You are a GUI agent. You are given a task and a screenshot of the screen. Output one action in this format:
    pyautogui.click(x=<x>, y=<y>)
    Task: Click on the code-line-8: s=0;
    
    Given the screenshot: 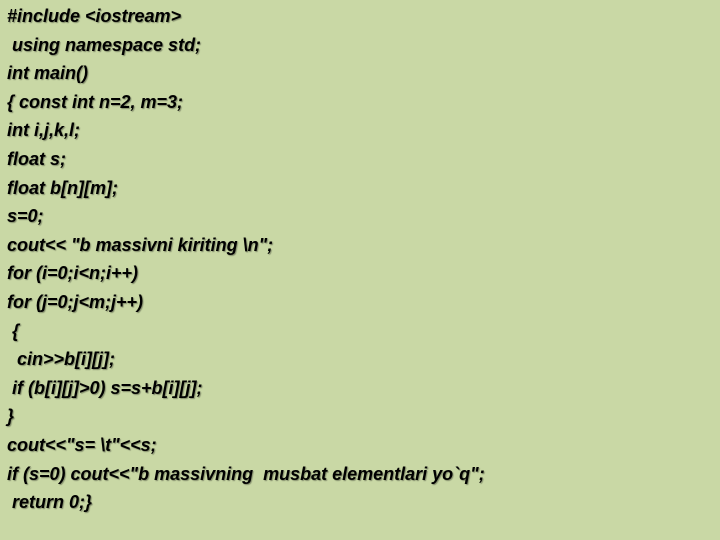 What is the action you would take?
    pyautogui.click(x=25, y=216)
    